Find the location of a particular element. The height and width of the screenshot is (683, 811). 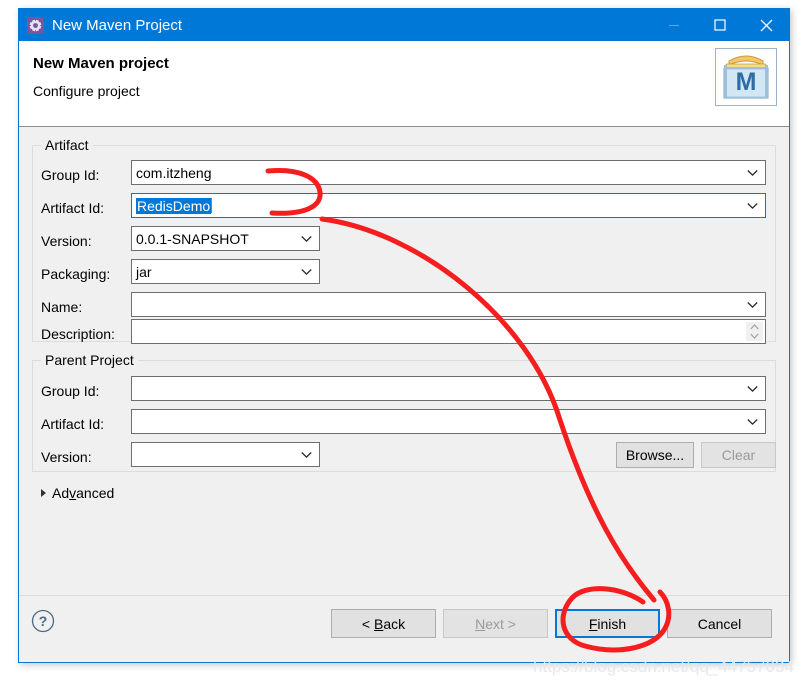

back-button-label: < Back is located at coordinates (383, 623).